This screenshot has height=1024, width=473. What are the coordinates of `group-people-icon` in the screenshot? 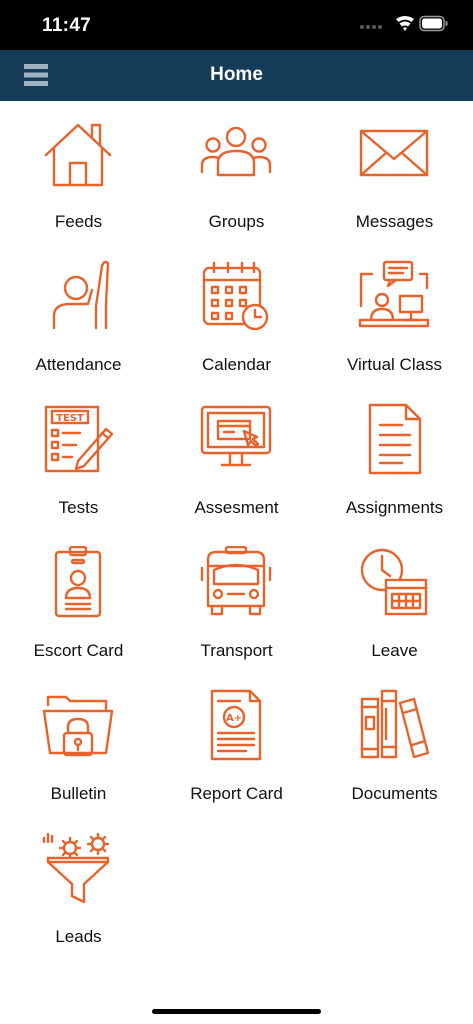 It's located at (236, 153).